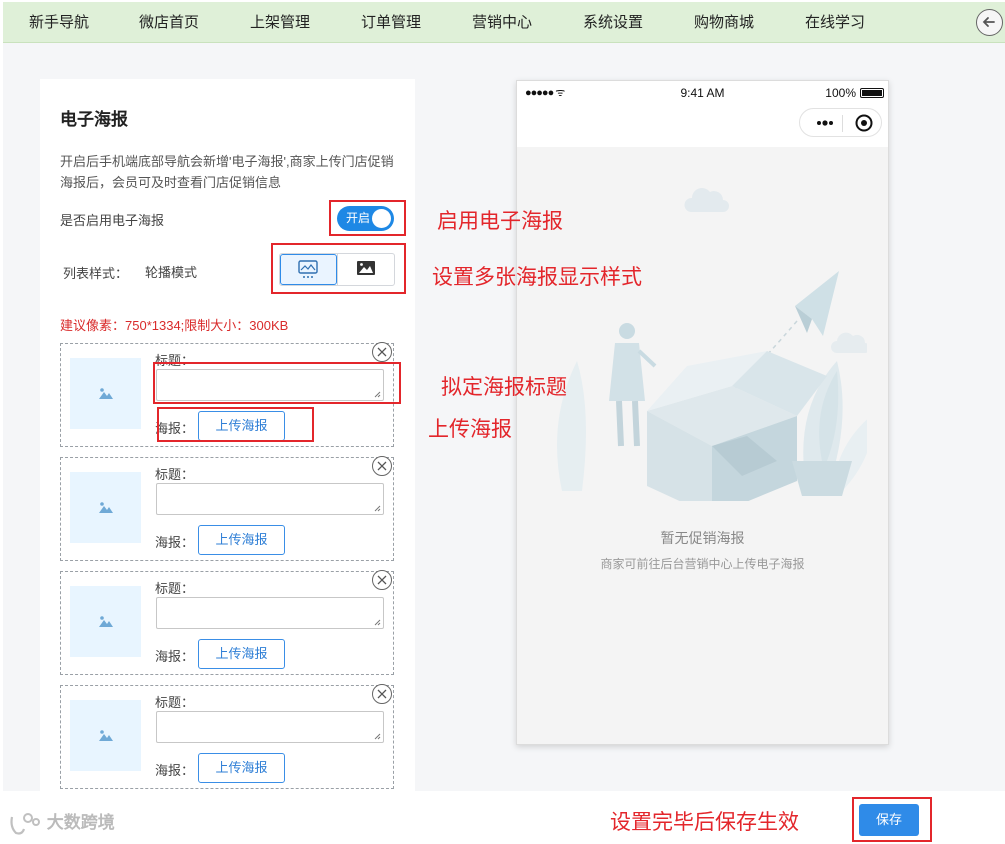  I want to click on save-button: 保存, so click(889, 820).